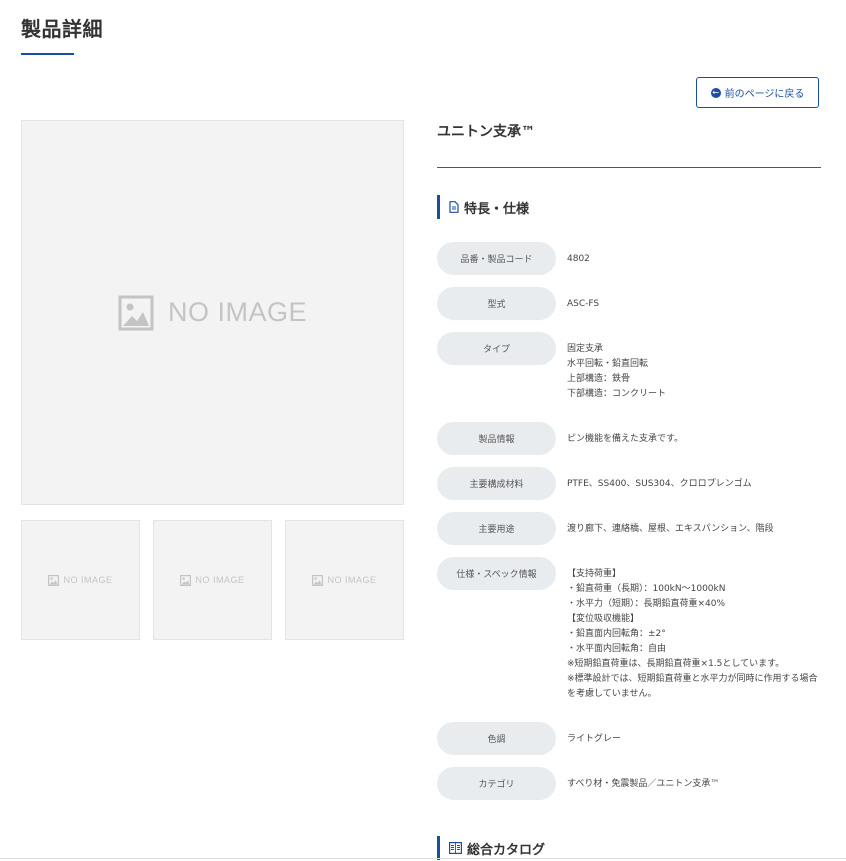 The image size is (846, 861). What do you see at coordinates (496, 348) in the screenshot?
I see `spec-label: タイプ` at bounding box center [496, 348].